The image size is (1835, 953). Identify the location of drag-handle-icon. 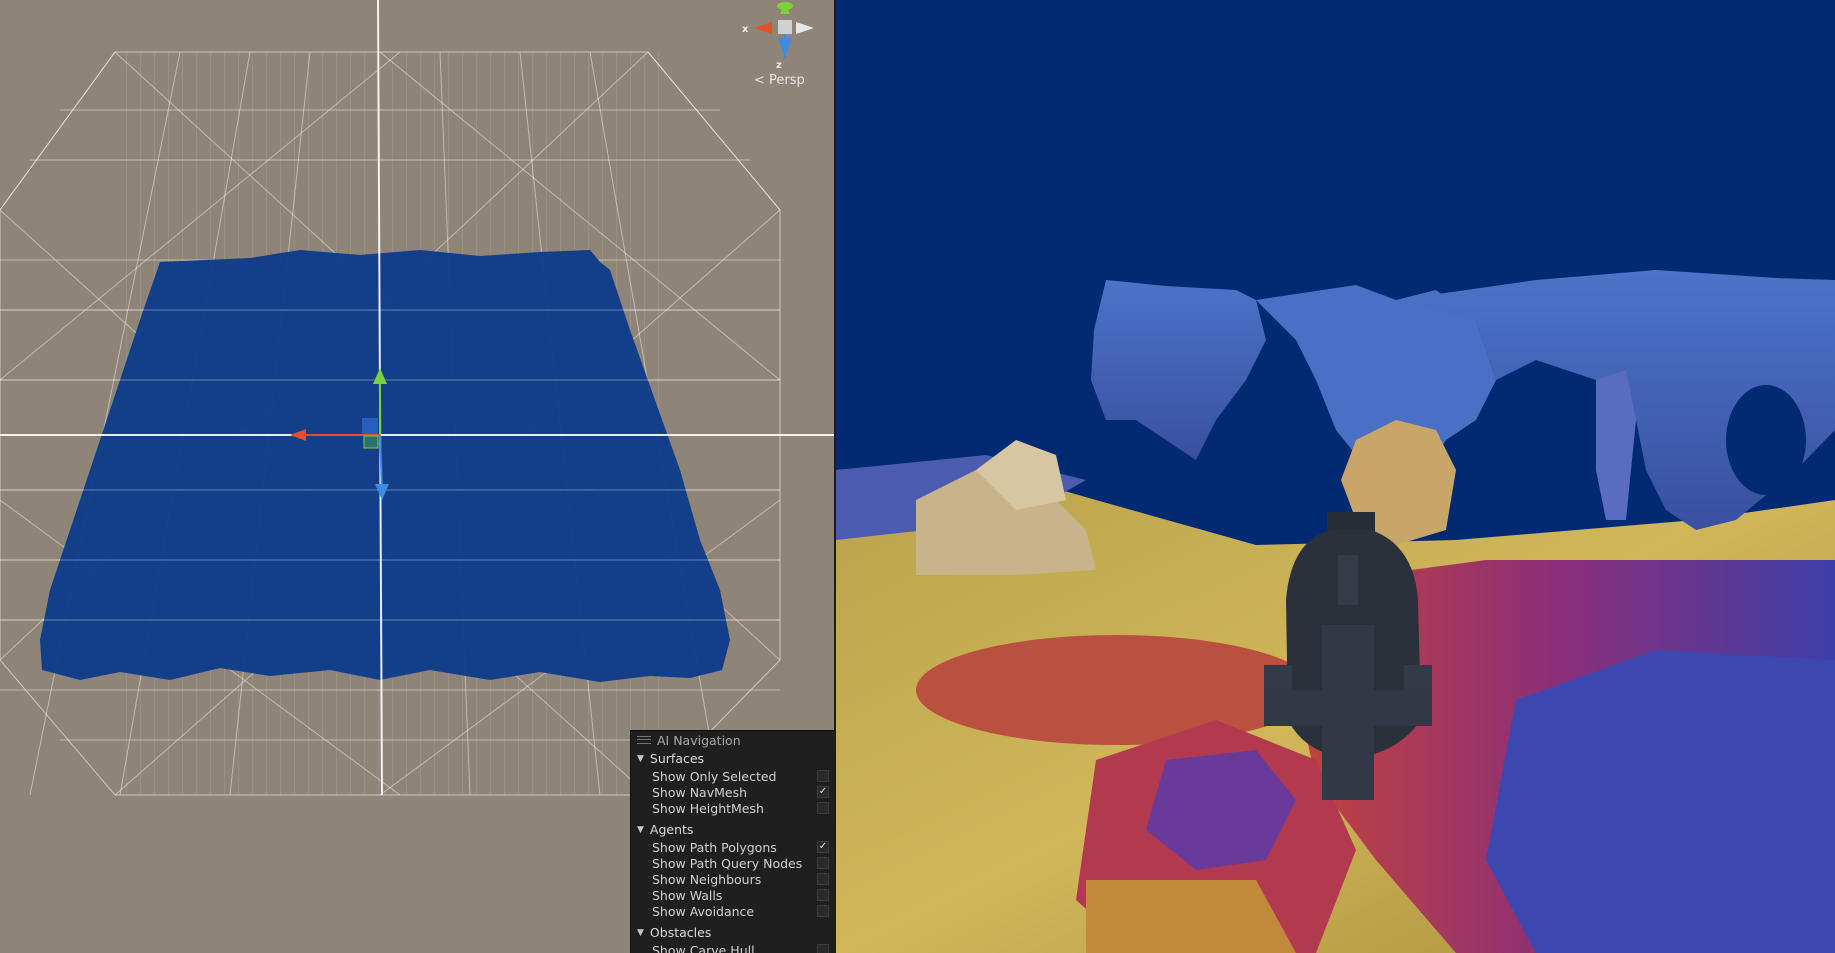
(644, 740).